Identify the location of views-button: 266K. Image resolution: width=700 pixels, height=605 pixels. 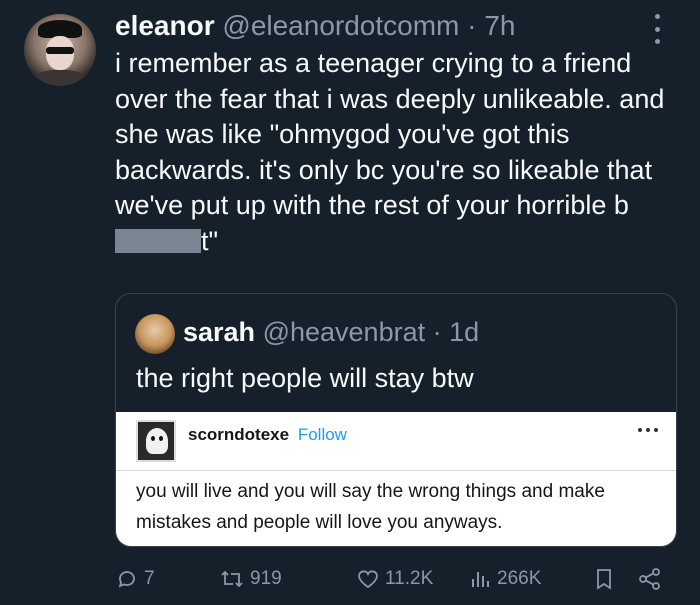
(504, 579).